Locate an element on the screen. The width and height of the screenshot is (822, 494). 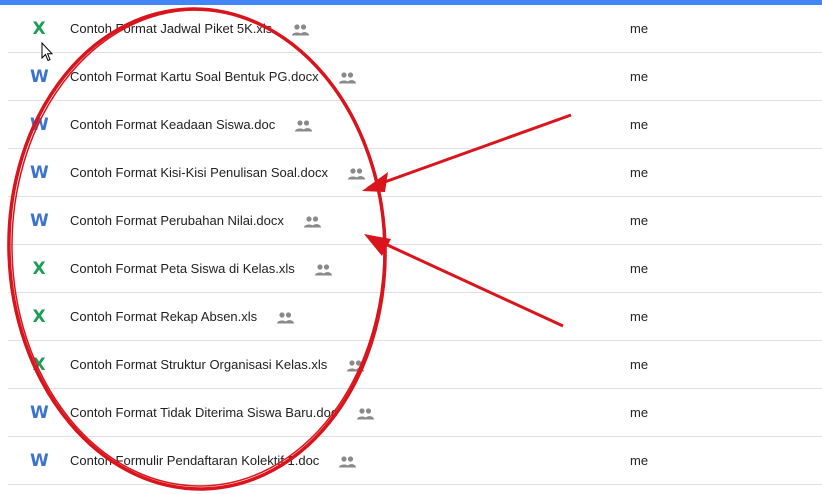
file-name: Contoh Format Rekap Absen.xls is located at coordinates (163, 316).